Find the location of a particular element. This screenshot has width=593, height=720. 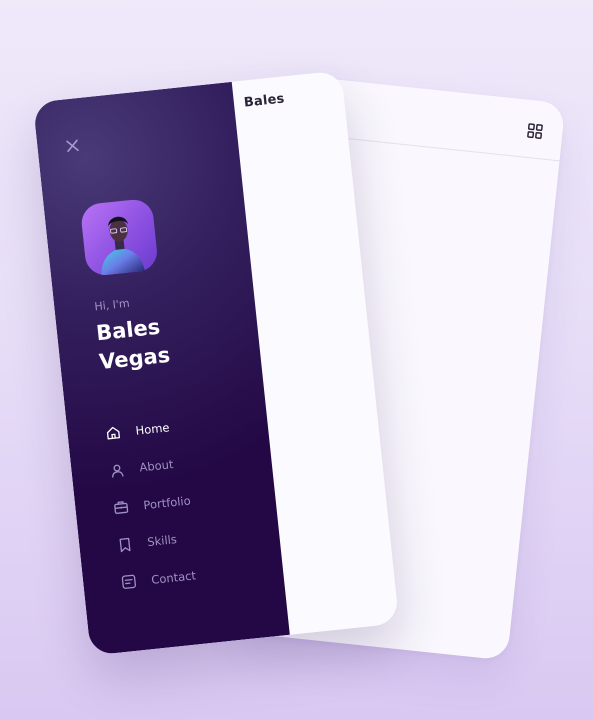

briefcase-icon is located at coordinates (121, 508).